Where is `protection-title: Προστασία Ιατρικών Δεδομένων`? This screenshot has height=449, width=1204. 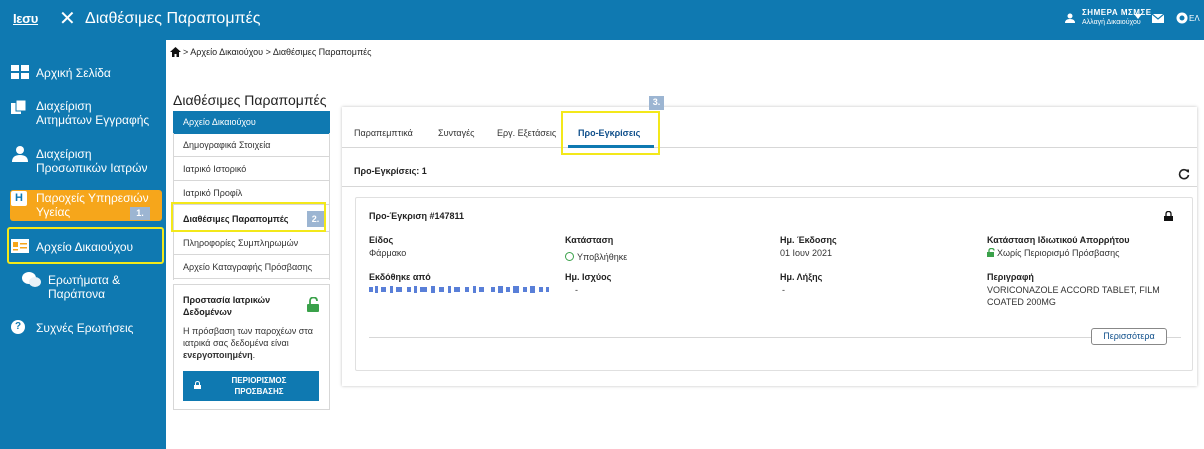 protection-title: Προστασία Ιατρικών Δεδομένων is located at coordinates (227, 306).